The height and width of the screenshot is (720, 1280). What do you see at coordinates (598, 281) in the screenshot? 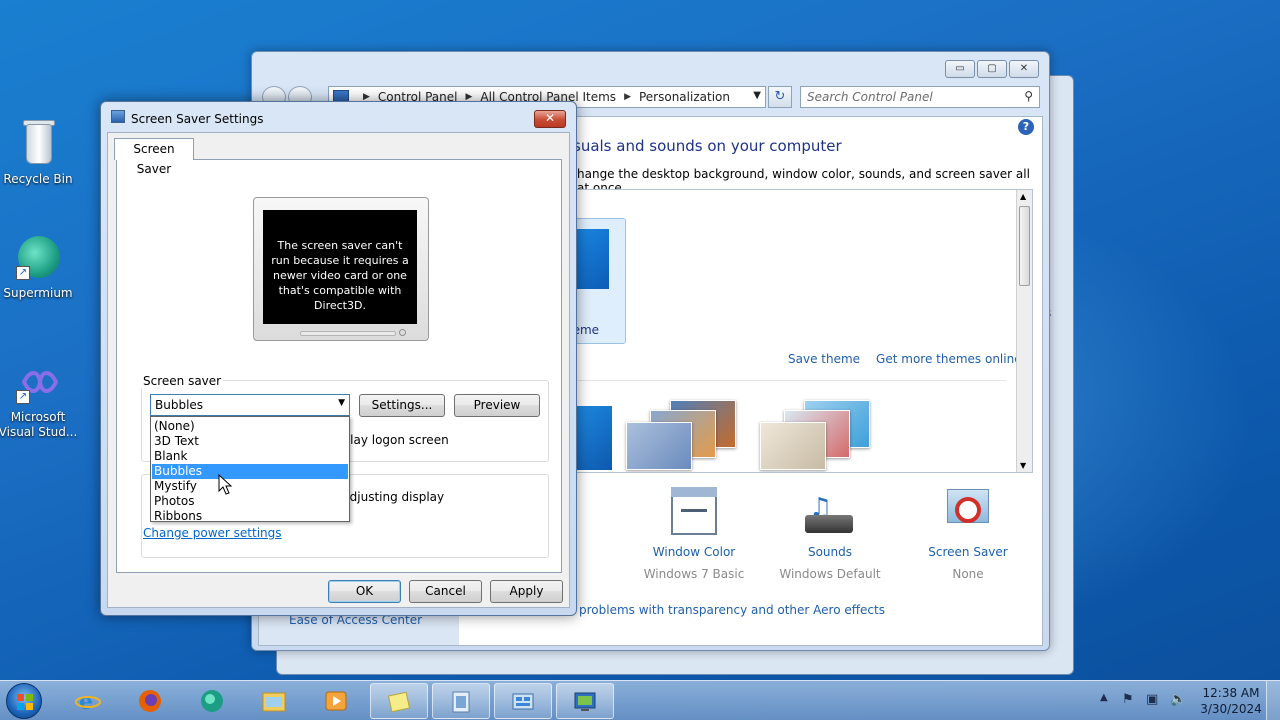
I see `selected-theme-tile: heme` at bounding box center [598, 281].